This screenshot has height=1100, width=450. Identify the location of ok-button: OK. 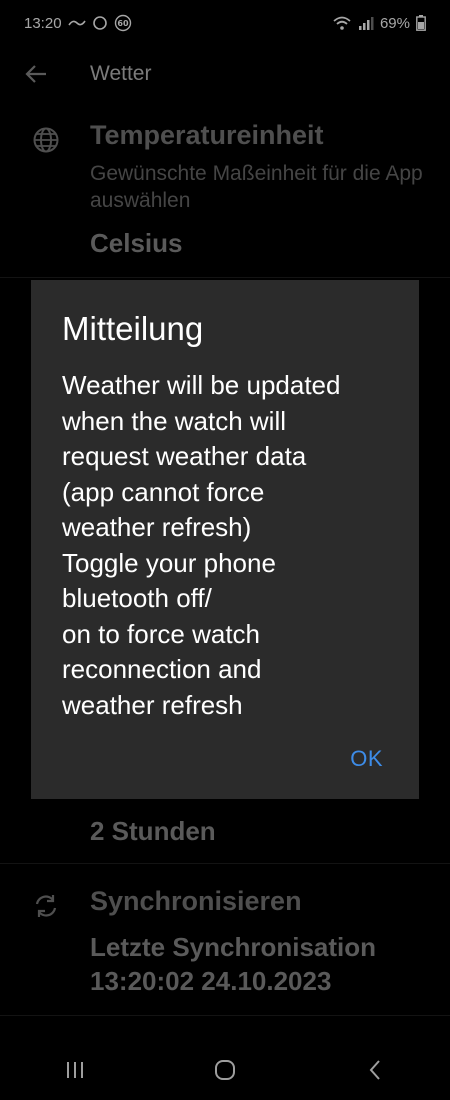
(366, 759).